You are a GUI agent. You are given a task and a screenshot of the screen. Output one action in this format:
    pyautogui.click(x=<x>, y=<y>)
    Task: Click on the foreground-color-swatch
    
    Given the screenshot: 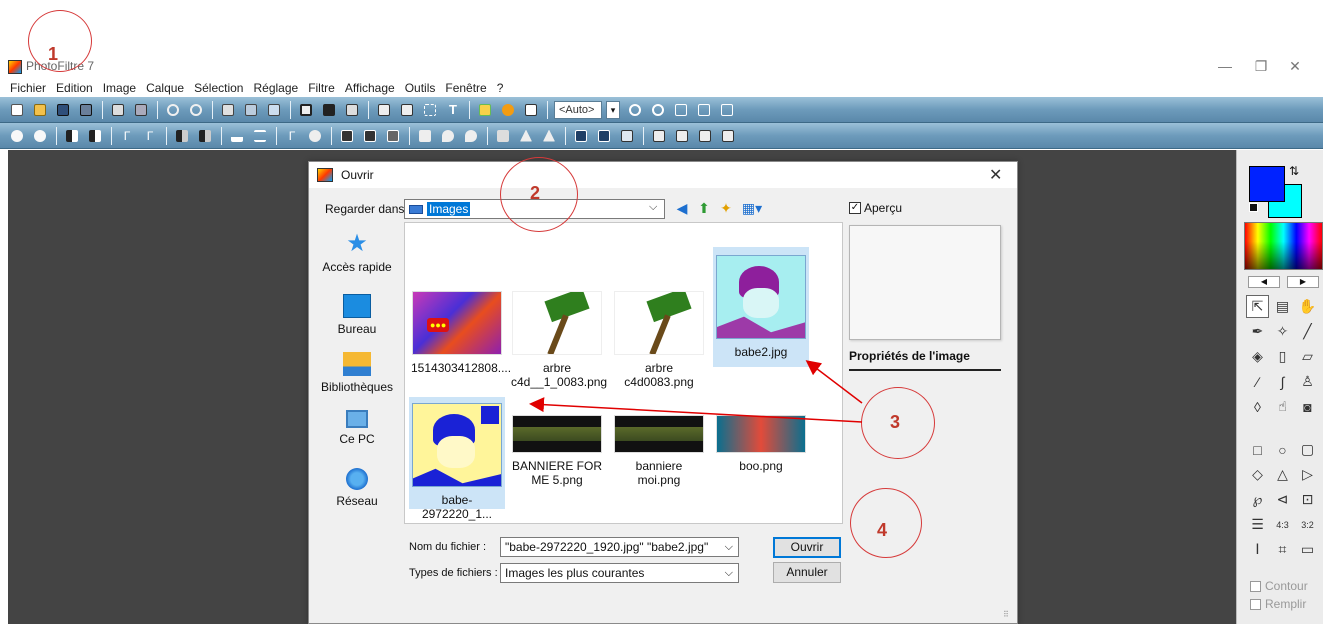 What is the action you would take?
    pyautogui.click(x=1267, y=184)
    